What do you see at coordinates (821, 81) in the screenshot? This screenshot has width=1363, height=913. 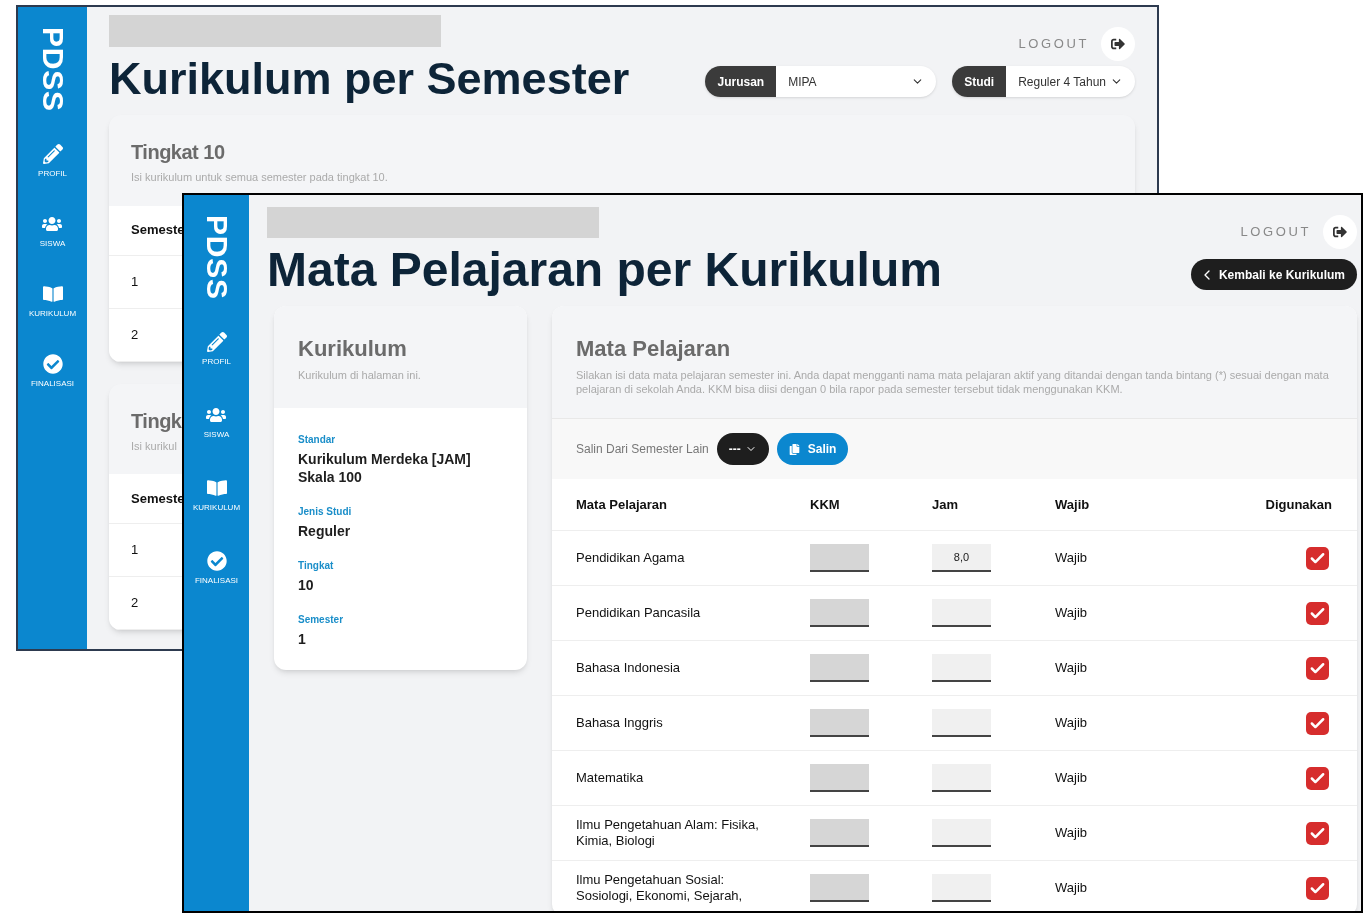 I see `filter-select: Jurusan MIPA` at bounding box center [821, 81].